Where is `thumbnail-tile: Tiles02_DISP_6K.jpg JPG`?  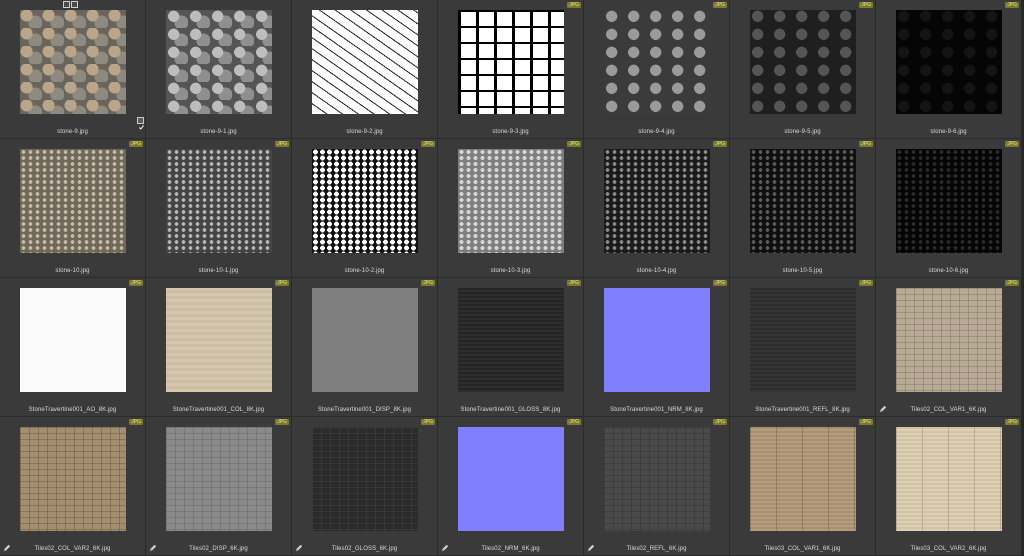 thumbnail-tile: Tiles02_DISP_6K.jpg JPG is located at coordinates (219, 486).